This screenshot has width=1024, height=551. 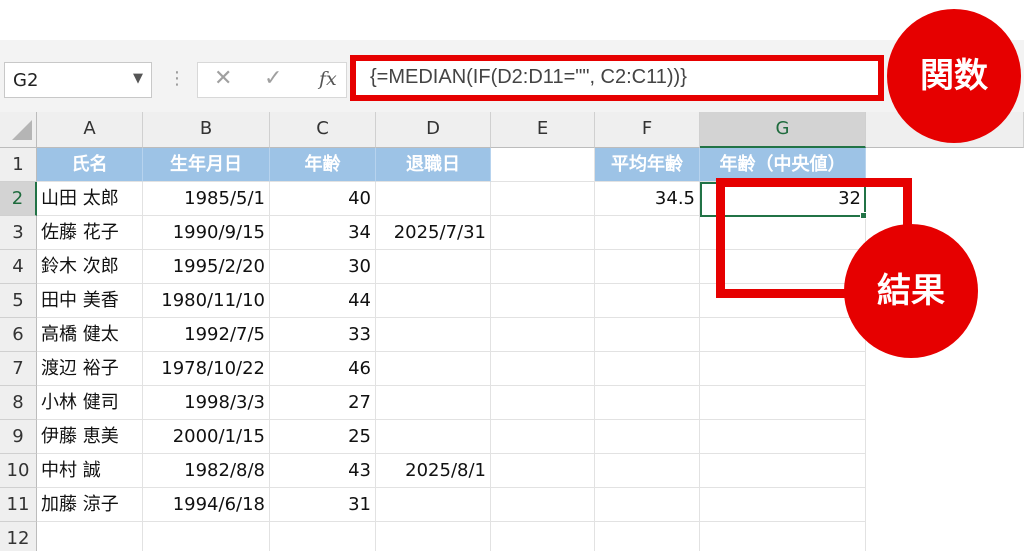 What do you see at coordinates (206, 403) in the screenshot?
I see `cell-b8: 1998/3/3` at bounding box center [206, 403].